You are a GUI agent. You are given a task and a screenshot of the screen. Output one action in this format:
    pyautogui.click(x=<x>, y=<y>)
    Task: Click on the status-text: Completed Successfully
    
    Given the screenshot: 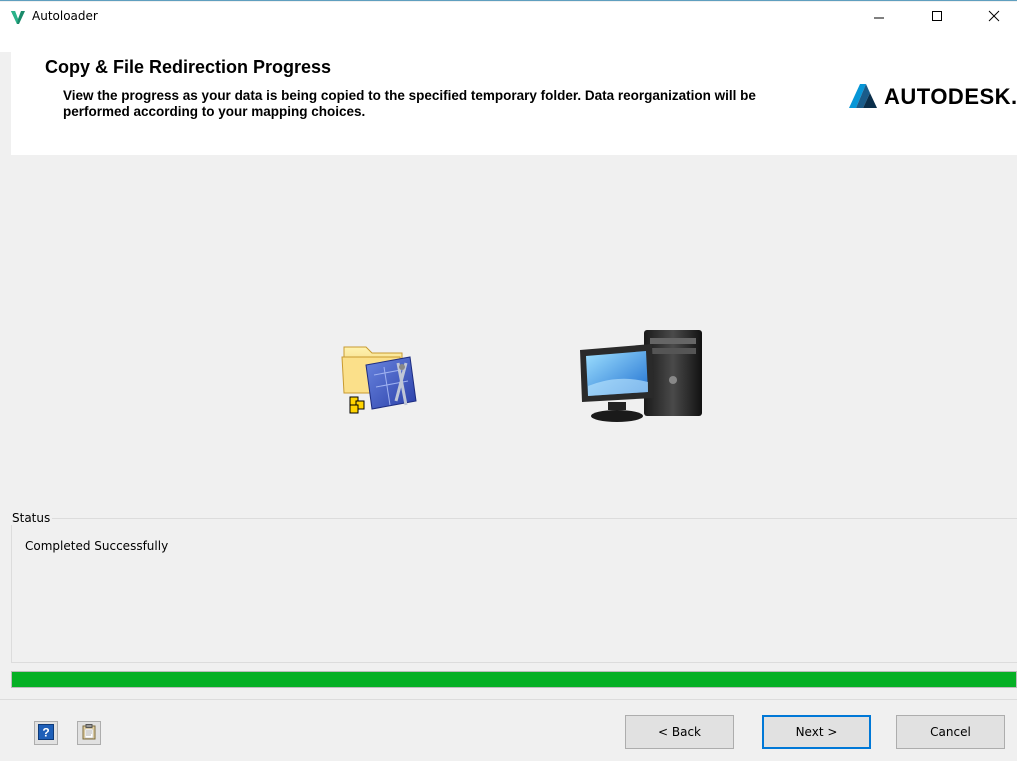 What is the action you would take?
    pyautogui.click(x=97, y=546)
    